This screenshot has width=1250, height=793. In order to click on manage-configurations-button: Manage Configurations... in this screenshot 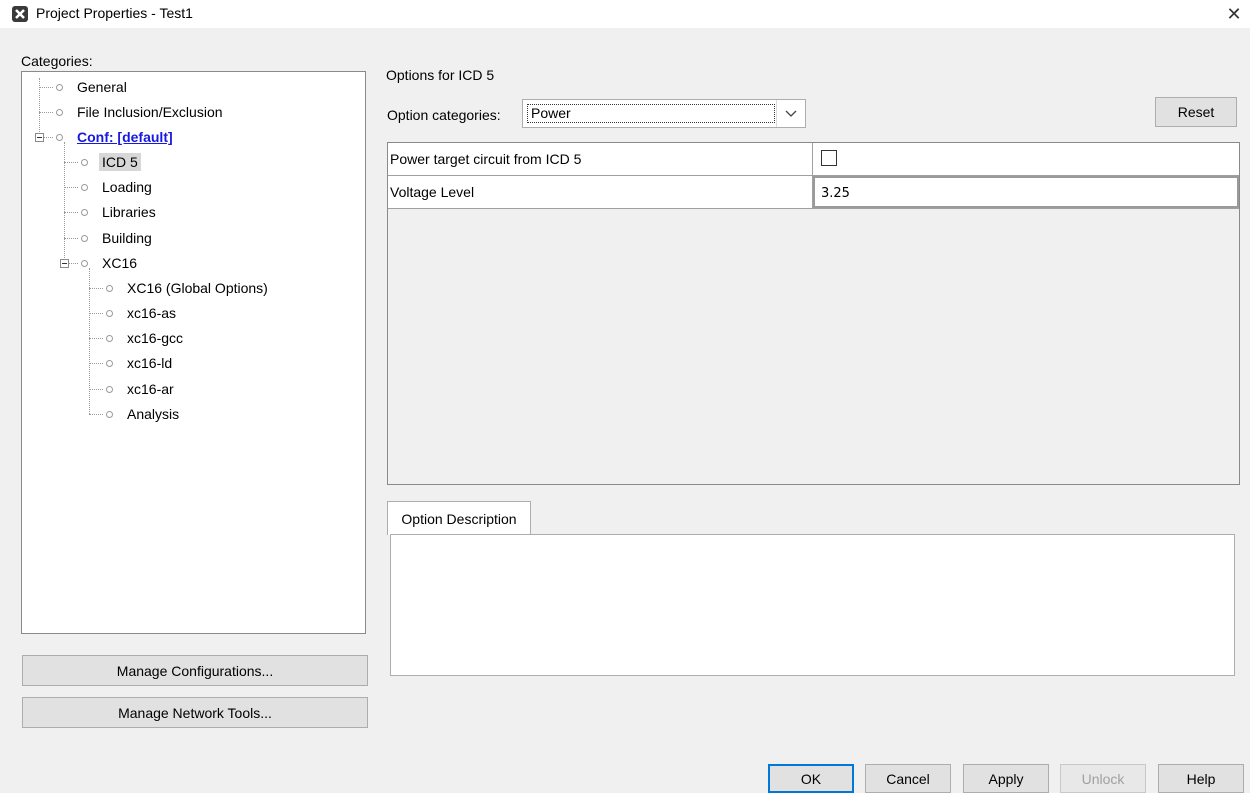, I will do `click(195, 670)`.